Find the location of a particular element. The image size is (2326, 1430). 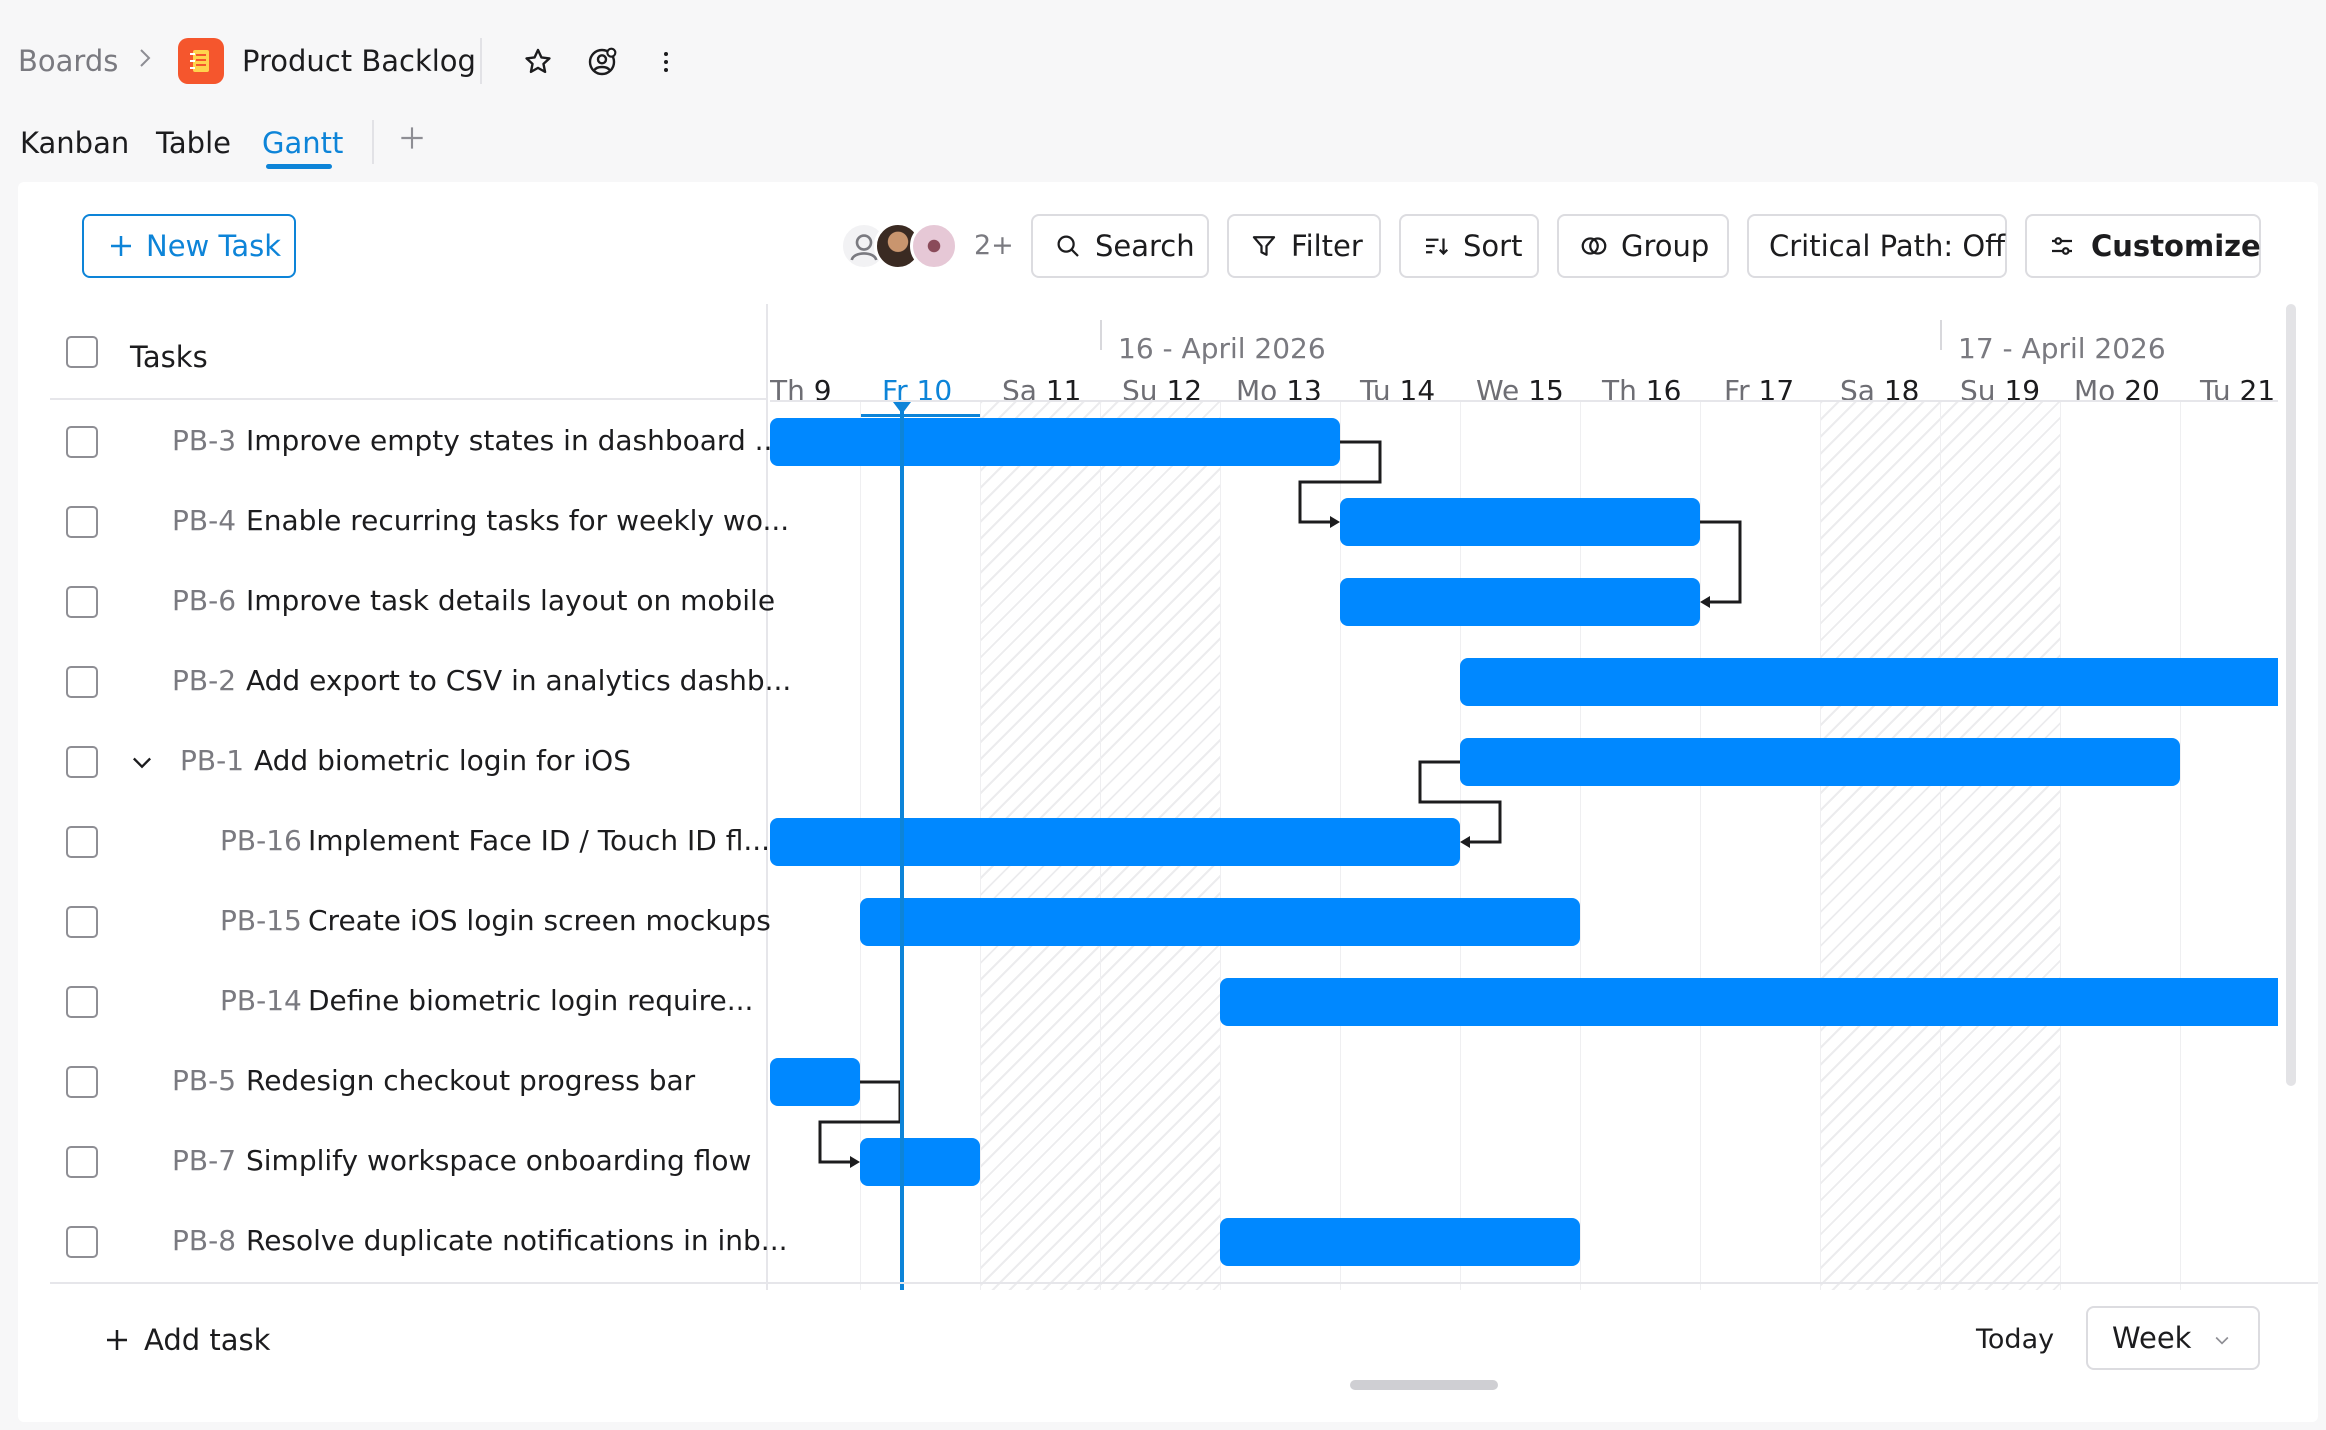

assignee-avatars: 2+ is located at coordinates (930, 246).